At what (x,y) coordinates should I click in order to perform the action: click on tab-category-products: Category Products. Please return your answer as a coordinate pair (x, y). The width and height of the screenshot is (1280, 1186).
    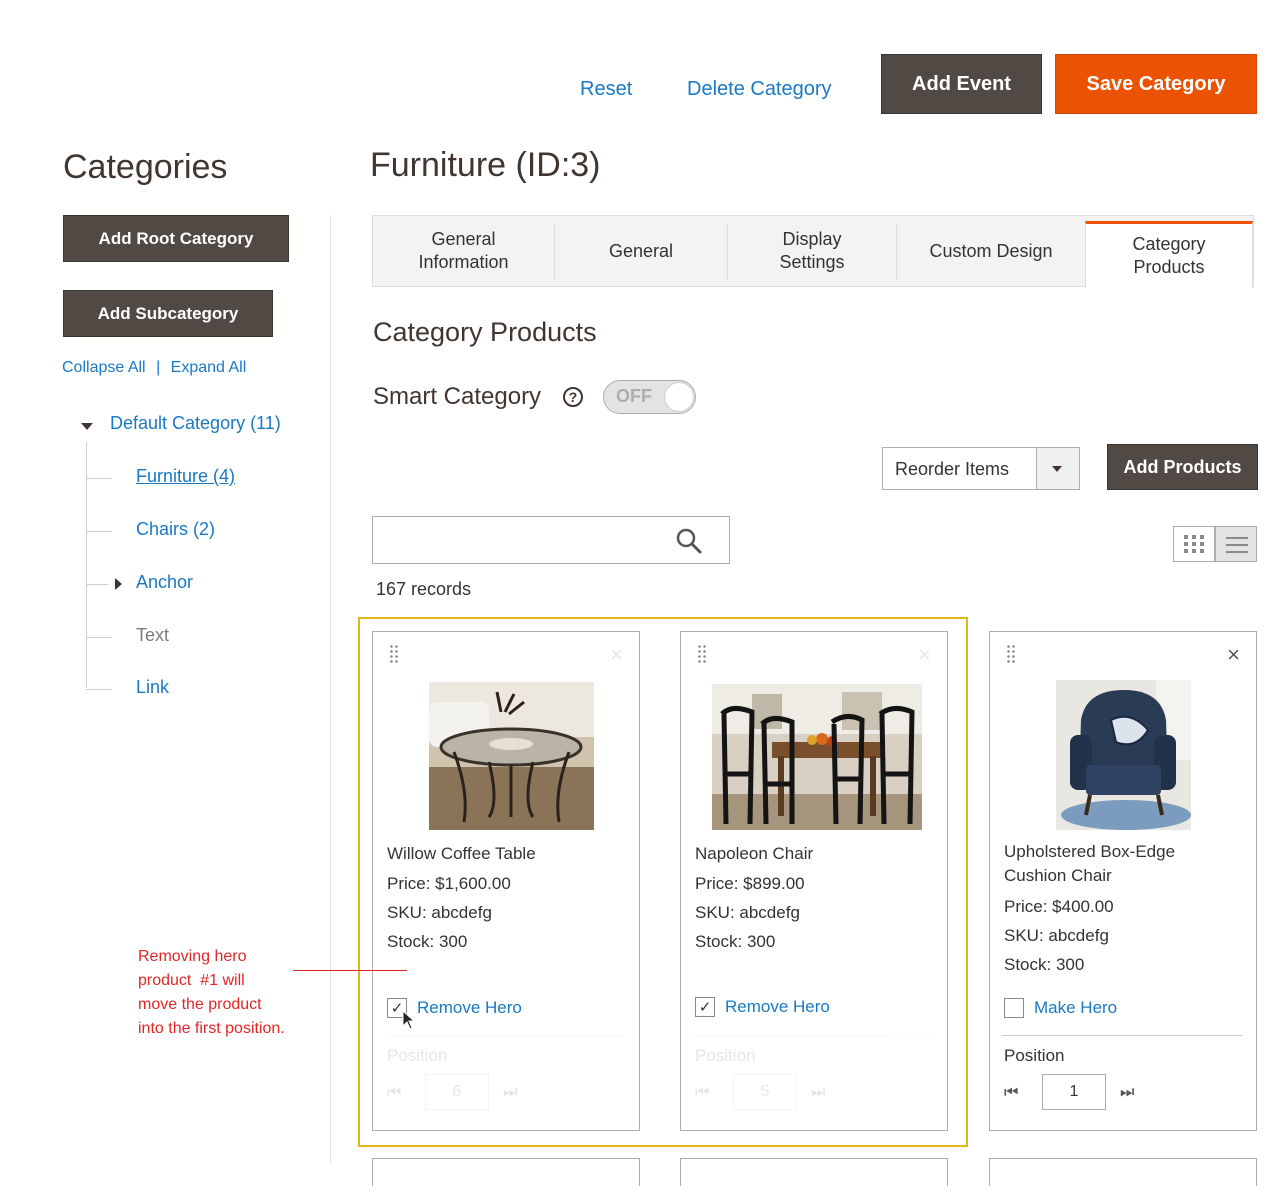
    Looking at the image, I should click on (1169, 254).